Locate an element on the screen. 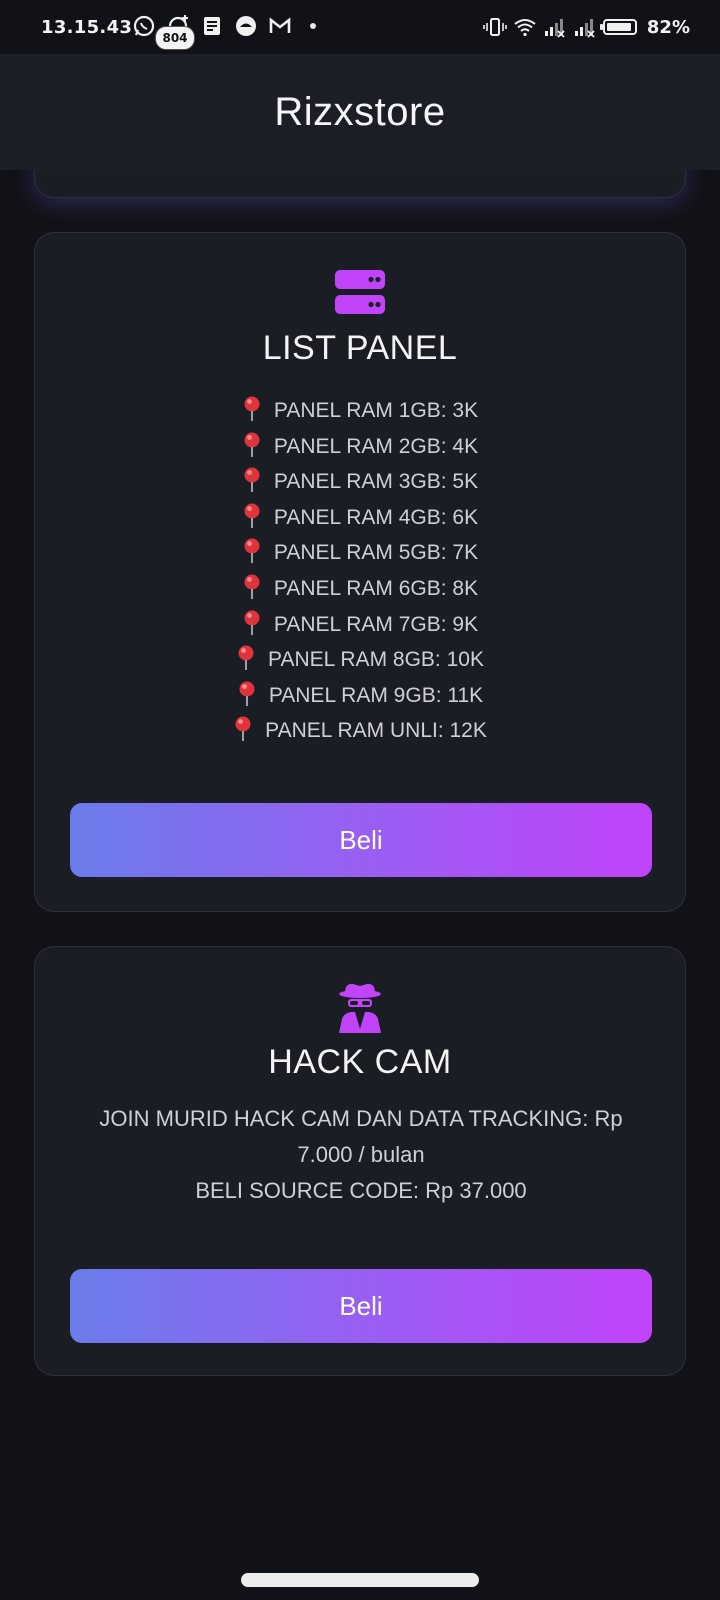 The image size is (720, 1600). list-item: PANEL RAM 5GB: 7K is located at coordinates (360, 553).